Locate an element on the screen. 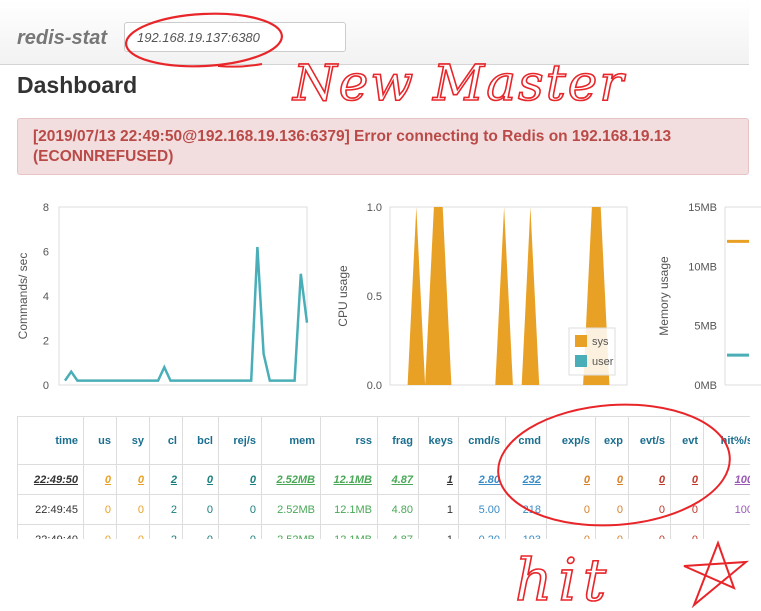 This screenshot has width=761, height=611. column-header-7: rss is located at coordinates (349, 441).